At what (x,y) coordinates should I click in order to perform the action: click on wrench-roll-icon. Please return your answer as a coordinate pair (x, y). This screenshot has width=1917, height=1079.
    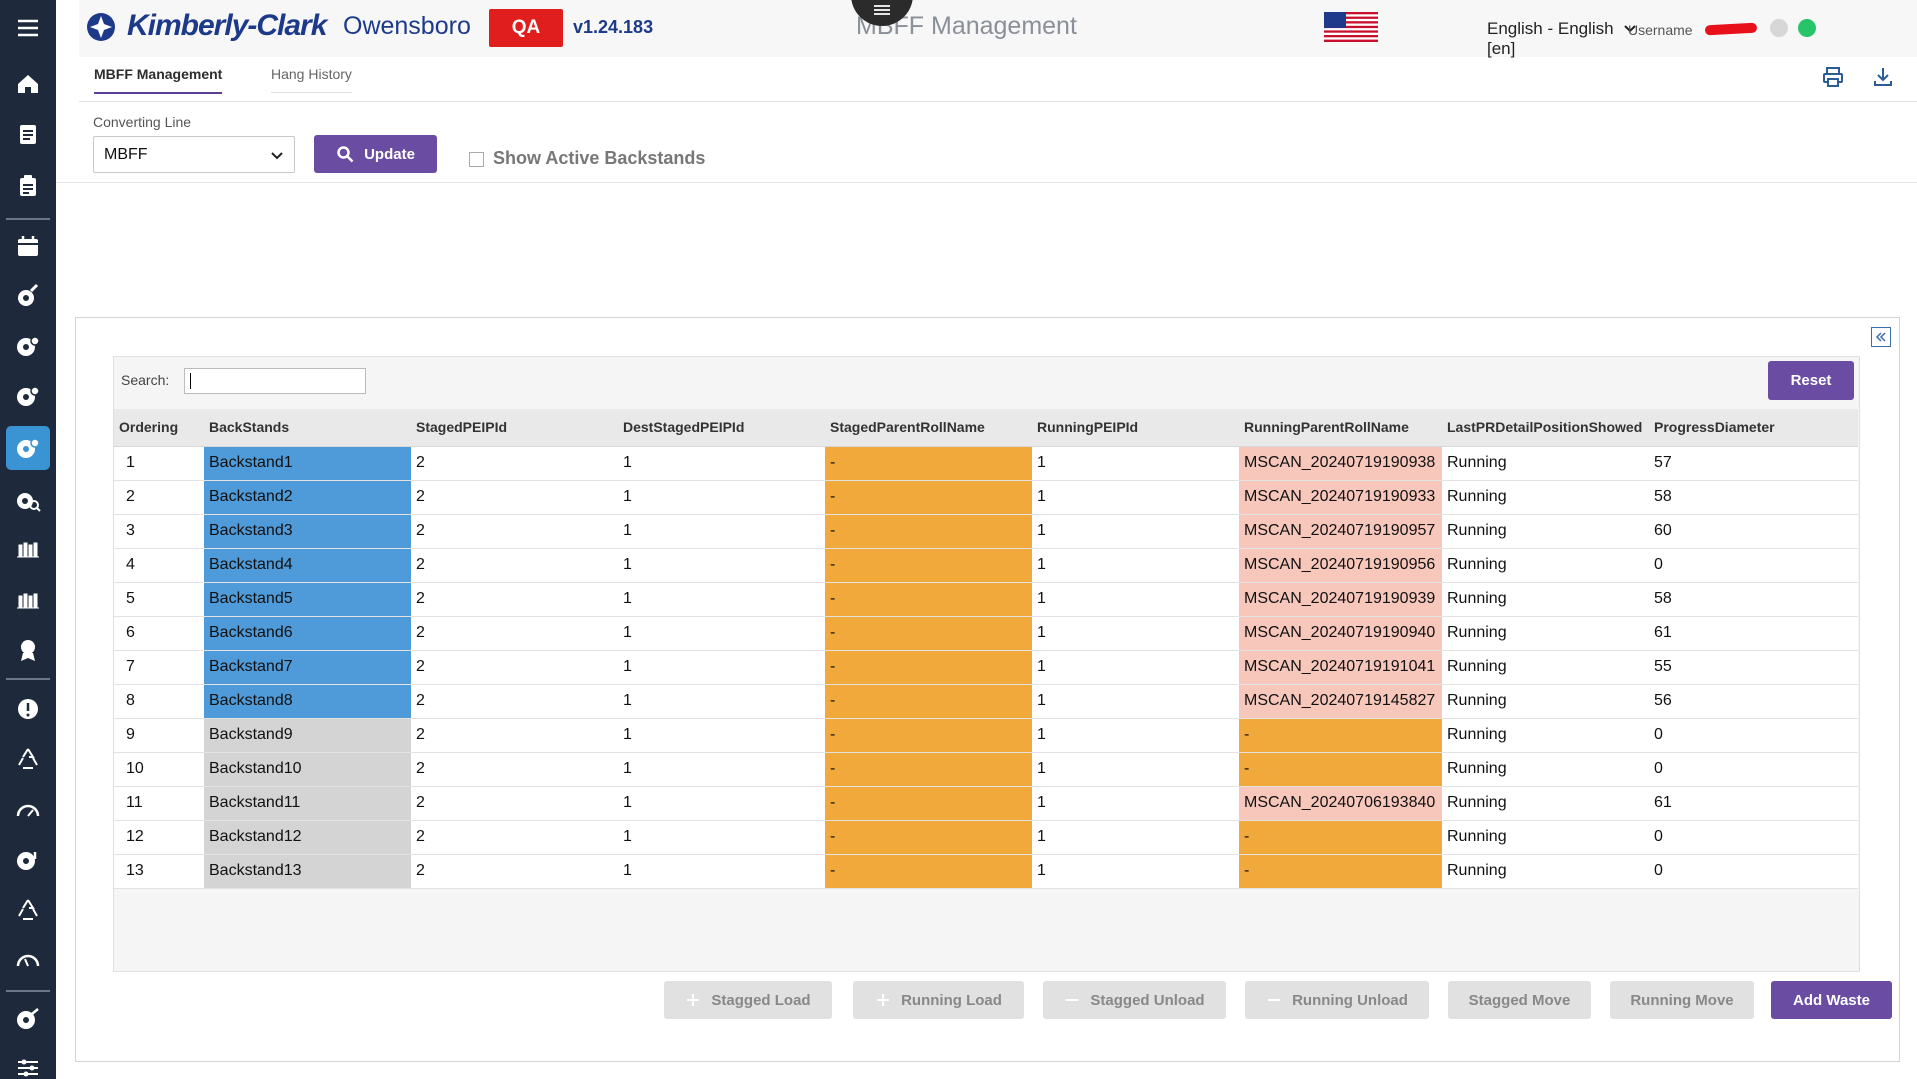
    Looking at the image, I should click on (28, 296).